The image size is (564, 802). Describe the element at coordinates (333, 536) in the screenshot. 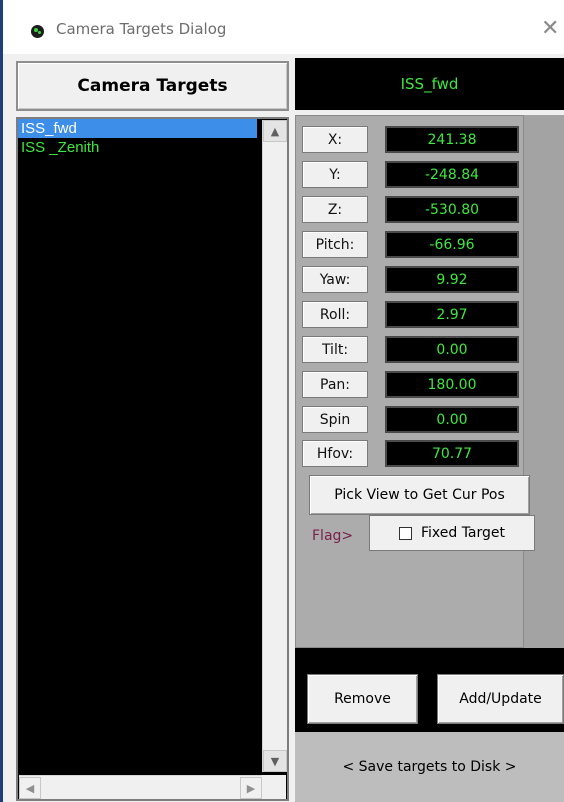

I see `flag-label: Flag>` at that location.